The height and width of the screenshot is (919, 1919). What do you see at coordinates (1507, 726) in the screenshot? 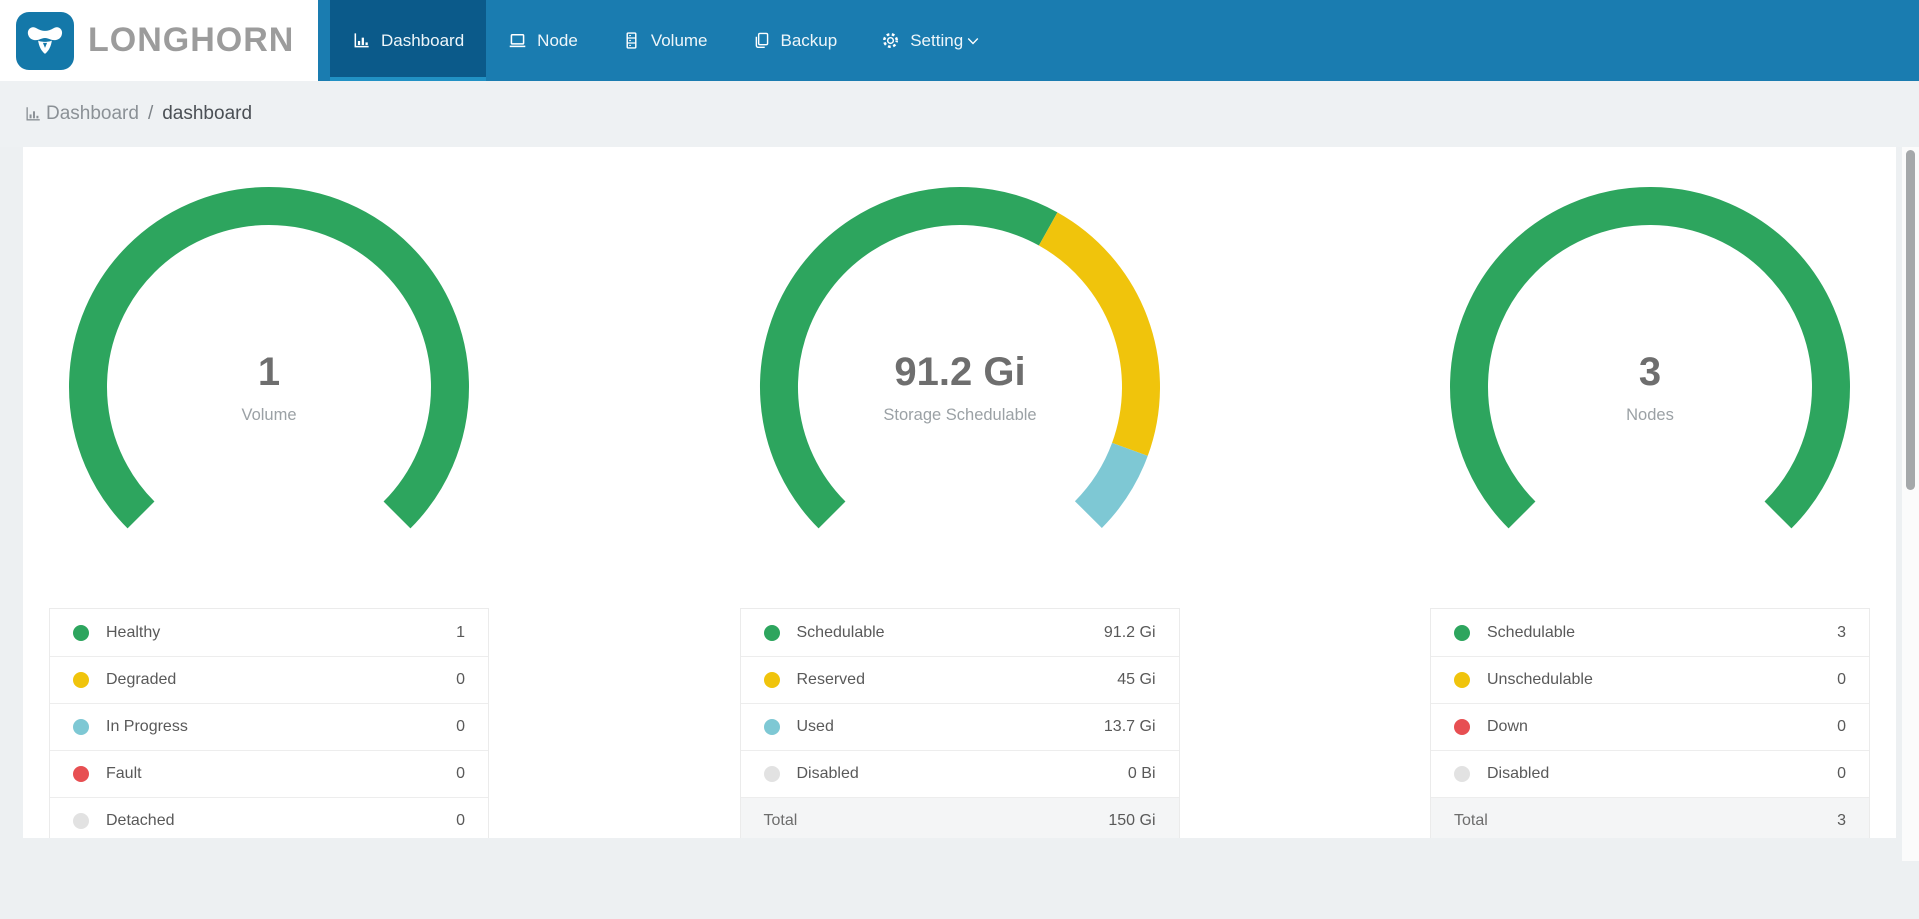
I see `legend-label: Down` at bounding box center [1507, 726].